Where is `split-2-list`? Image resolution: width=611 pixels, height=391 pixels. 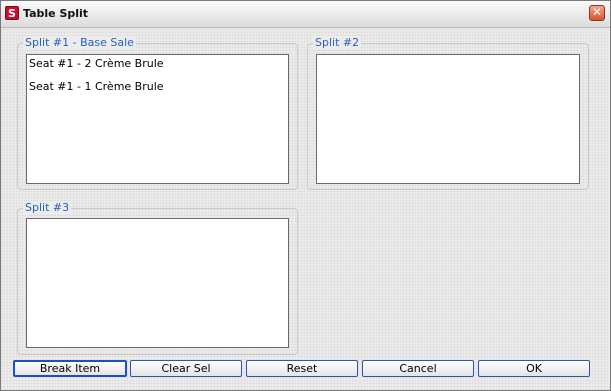
split-2-list is located at coordinates (448, 119).